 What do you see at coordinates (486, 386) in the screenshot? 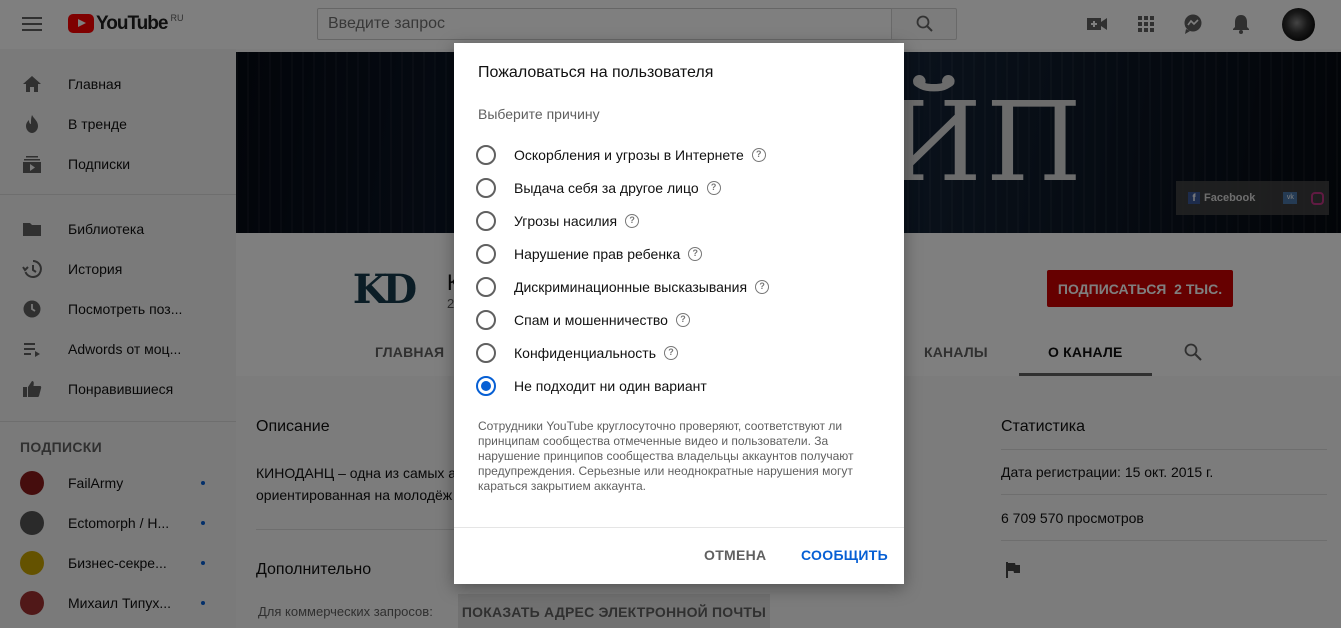
I see `radio-button-selected` at bounding box center [486, 386].